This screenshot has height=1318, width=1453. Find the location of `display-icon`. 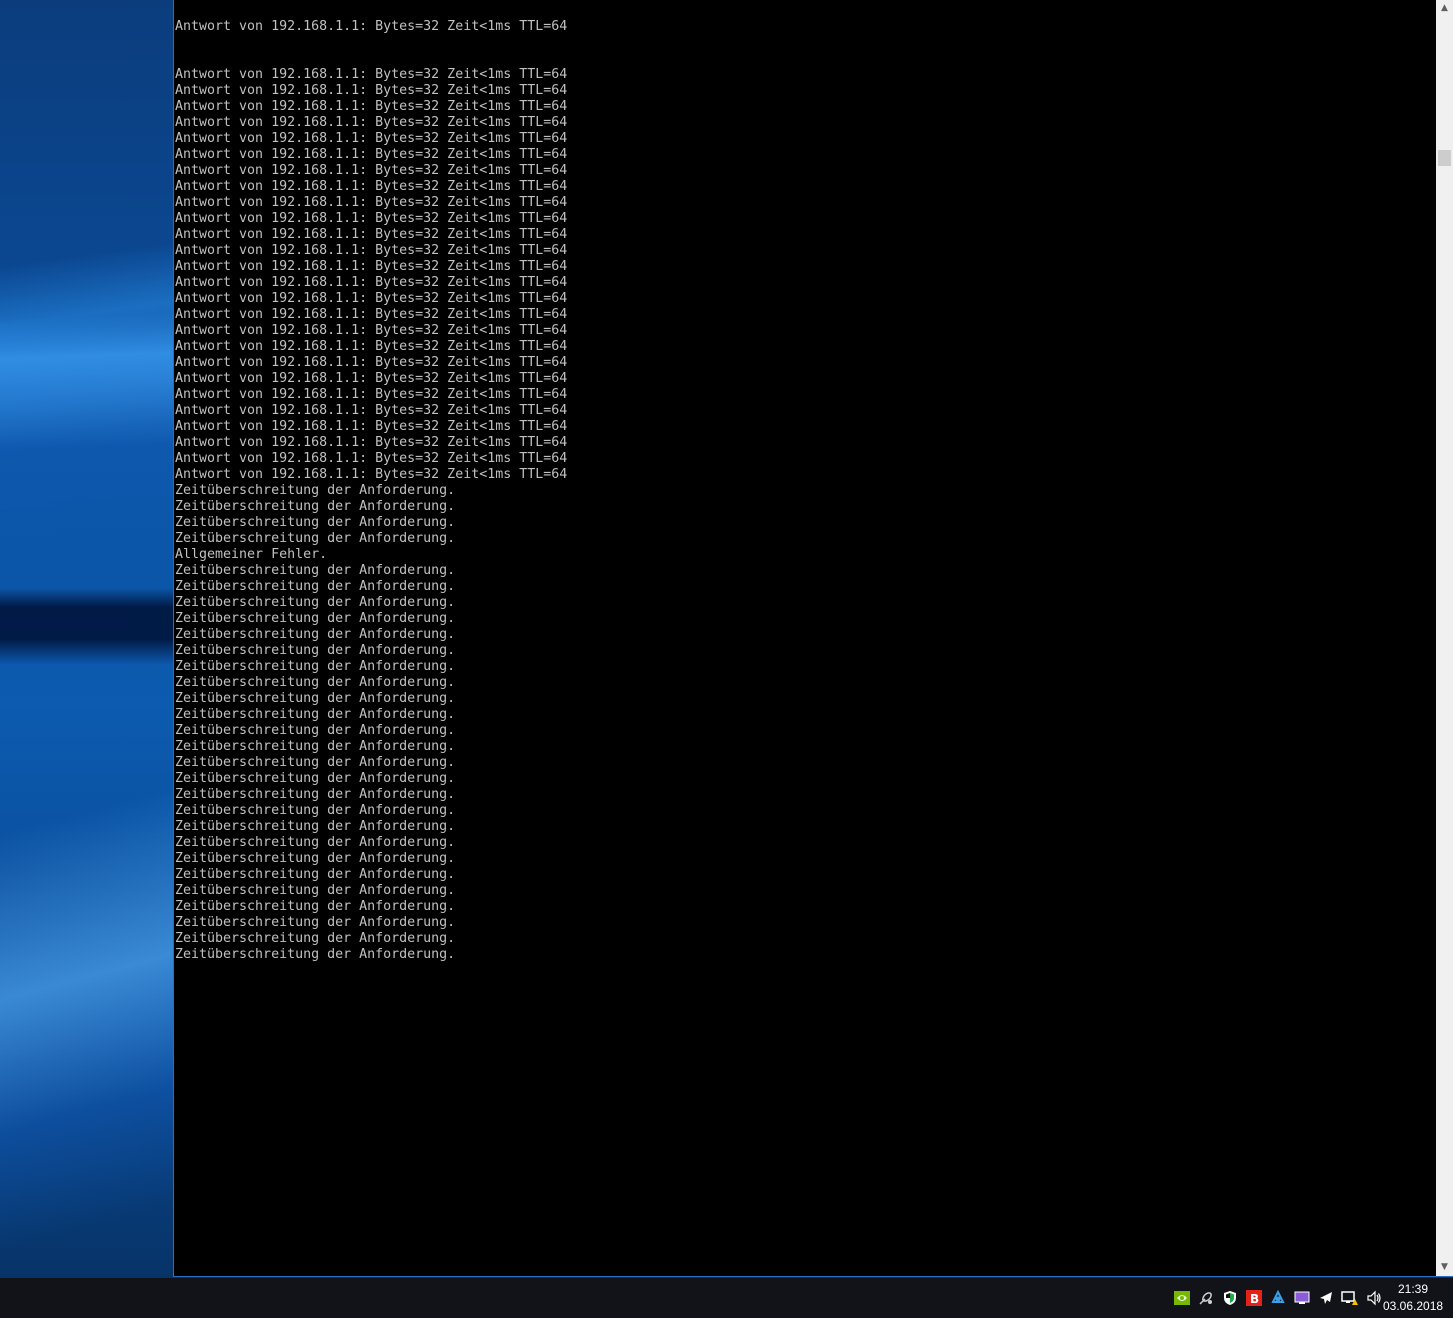

display-icon is located at coordinates (1302, 1298).